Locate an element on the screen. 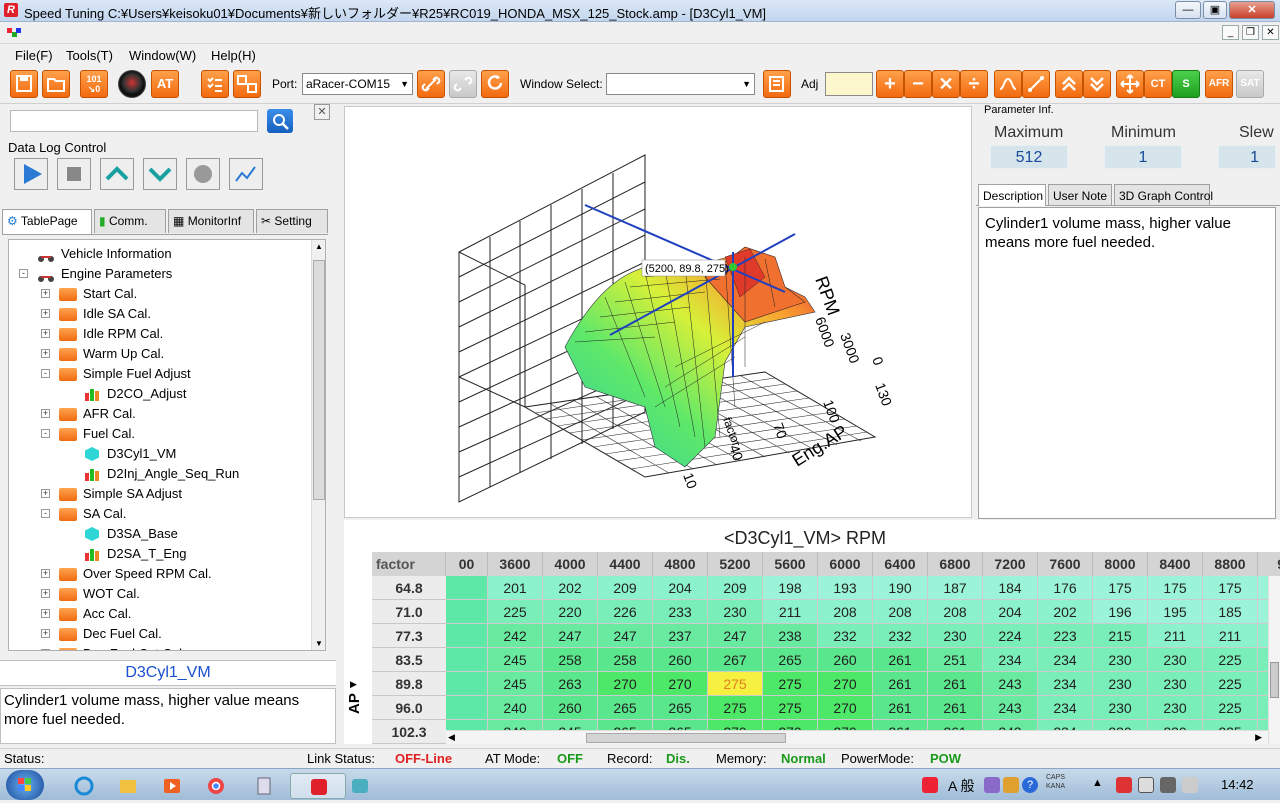 The image size is (1280, 803). table-cell: 220 is located at coordinates (570, 612).